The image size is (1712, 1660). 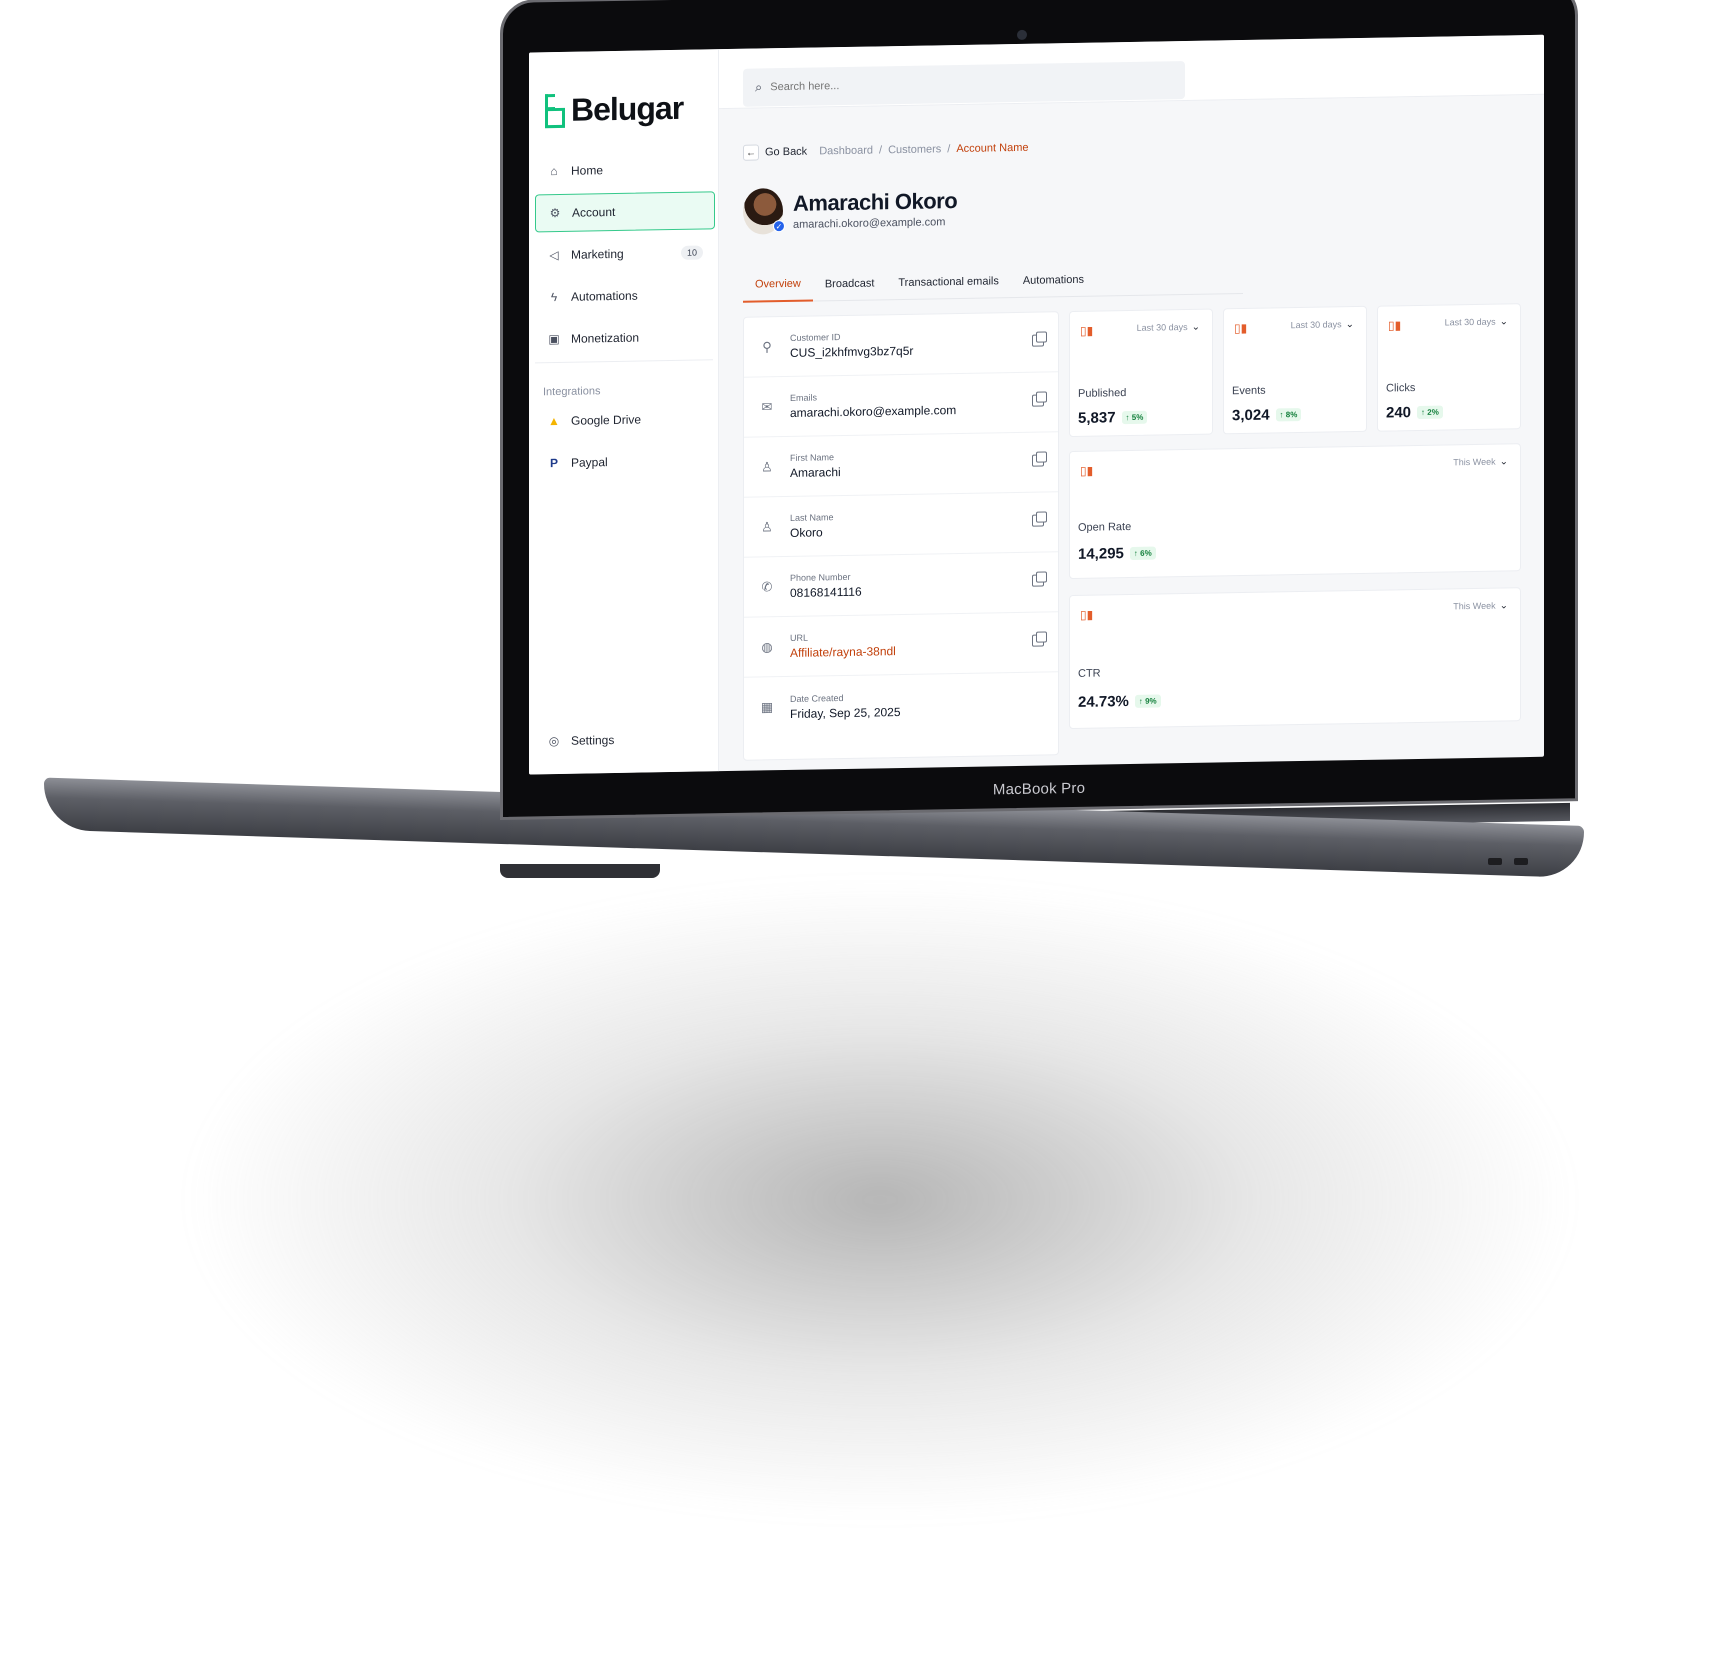 What do you see at coordinates (799, 637) in the screenshot?
I see `detail-label: URL` at bounding box center [799, 637].